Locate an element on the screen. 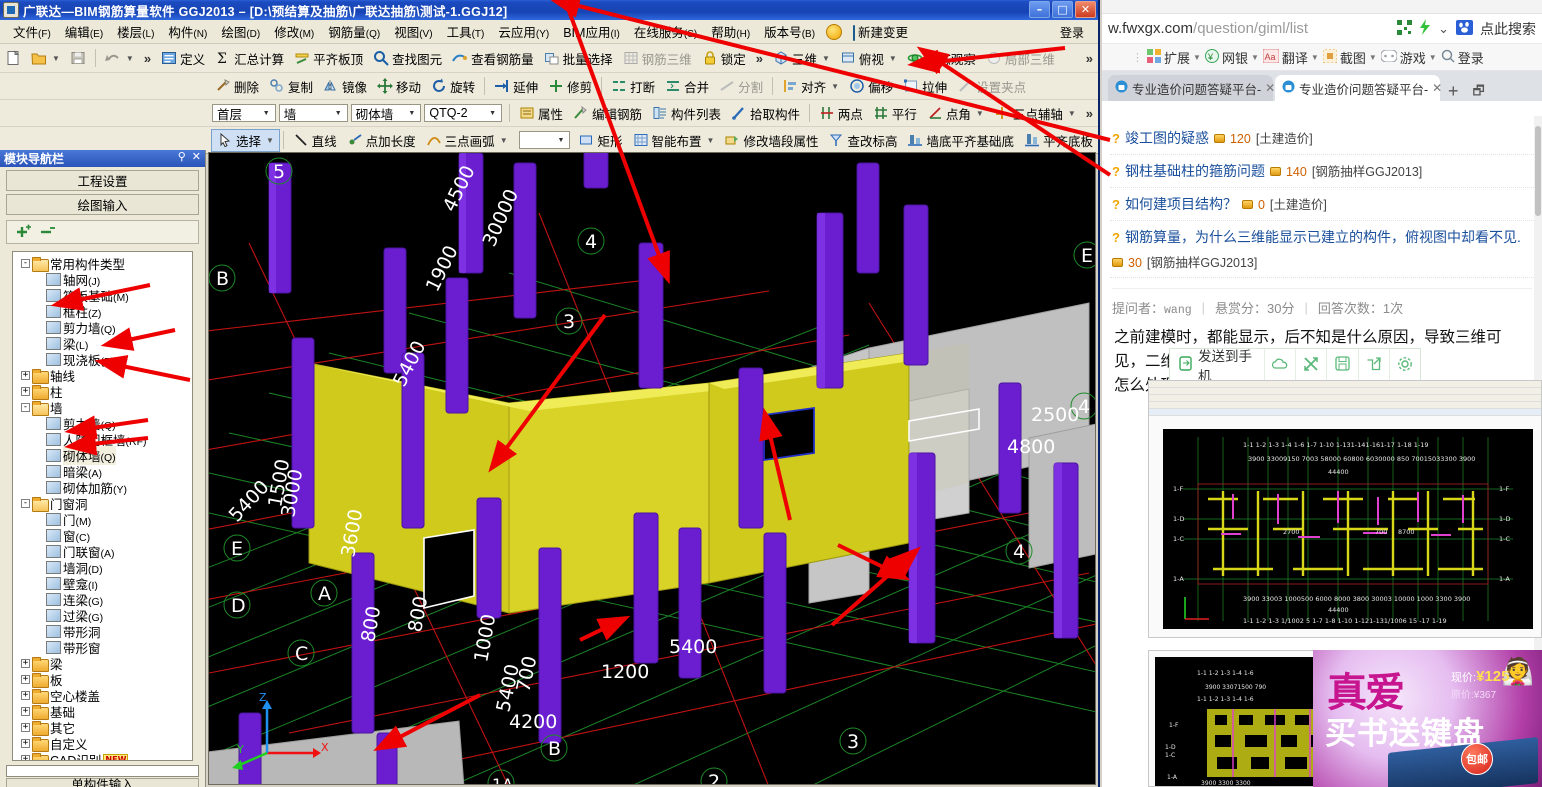 The height and width of the screenshot is (787, 1542). menu-item-view: 视图(V) is located at coordinates (413, 31).